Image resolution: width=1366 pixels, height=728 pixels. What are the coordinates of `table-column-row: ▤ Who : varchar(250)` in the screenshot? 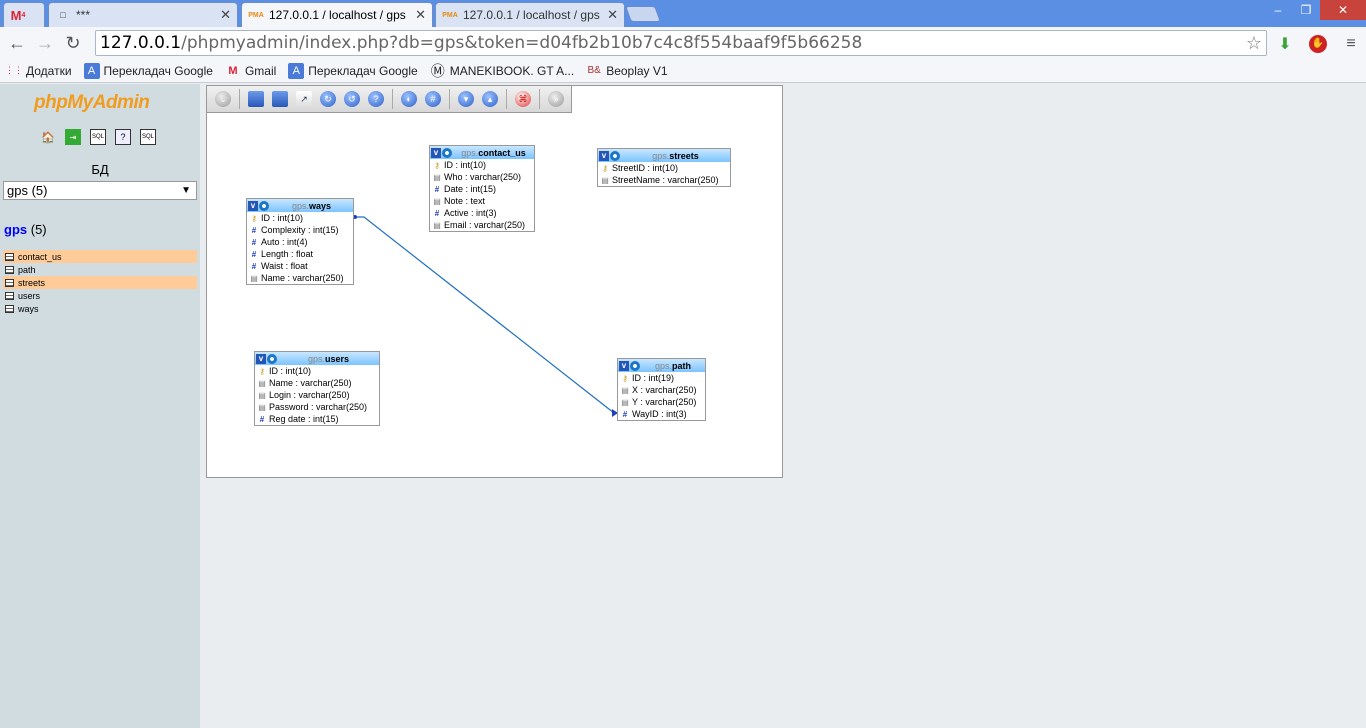 It's located at (482, 177).